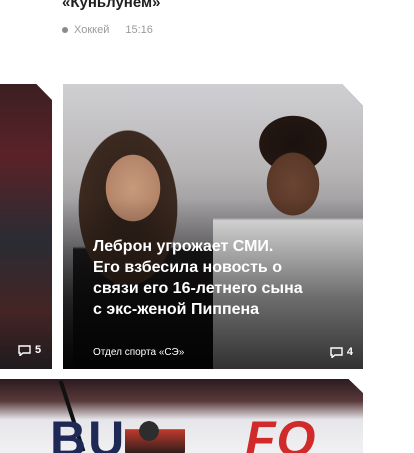 The image size is (414, 453). Describe the element at coordinates (281, 432) in the screenshot. I see `photo-banner-text-right: FO` at that location.